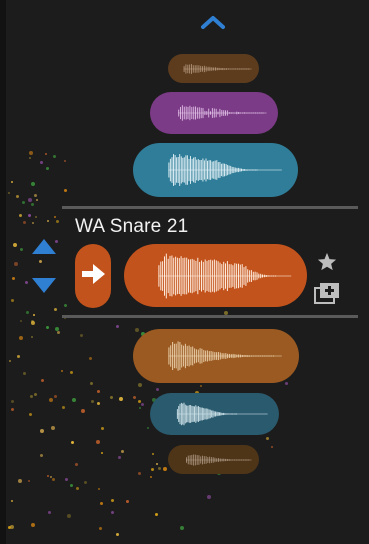 The height and width of the screenshot is (544, 369). I want to click on chevron-up-icon, so click(213, 22).